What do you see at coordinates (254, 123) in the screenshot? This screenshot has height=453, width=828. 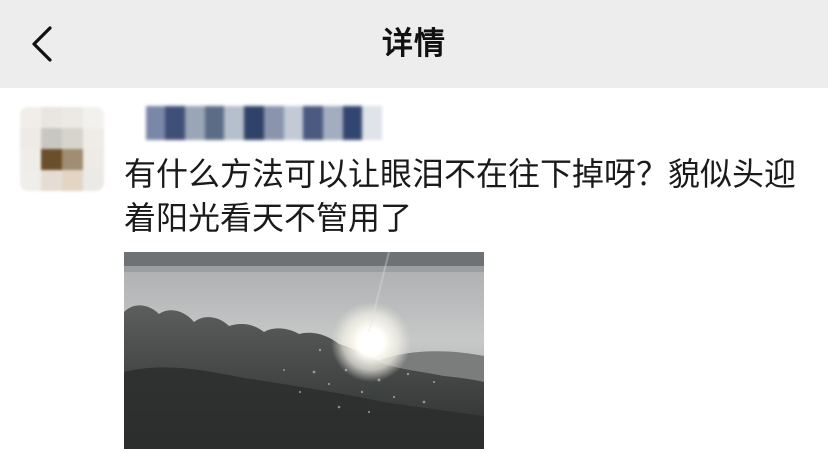 I see `author-name` at bounding box center [254, 123].